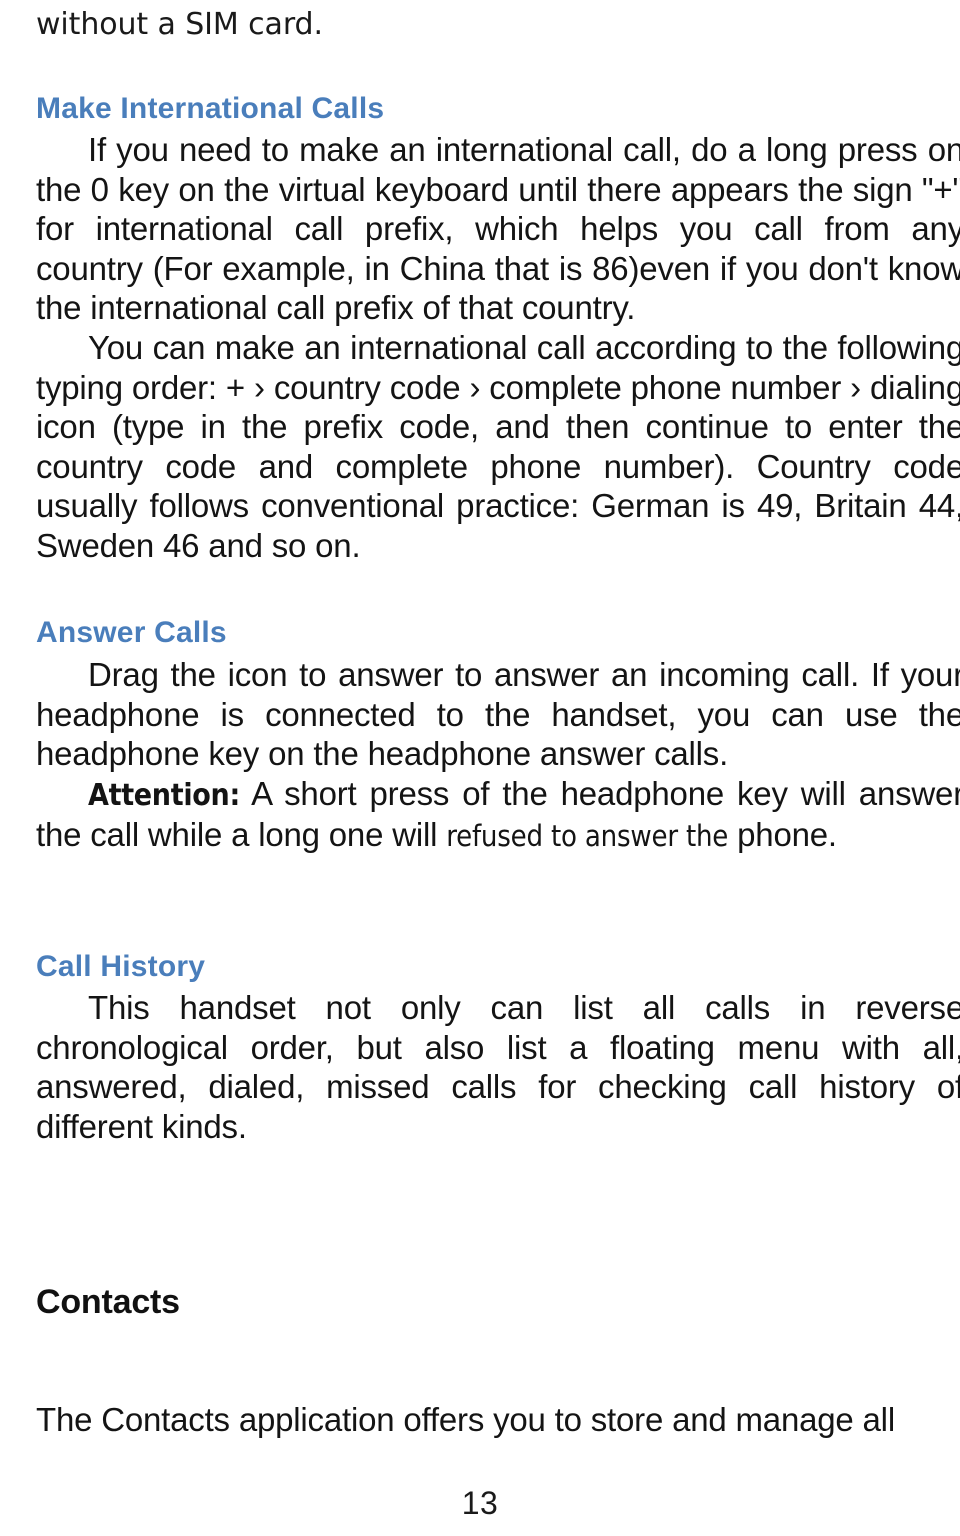  What do you see at coordinates (179, 24) in the screenshot?
I see `orphan-line: without a SIM card.` at bounding box center [179, 24].